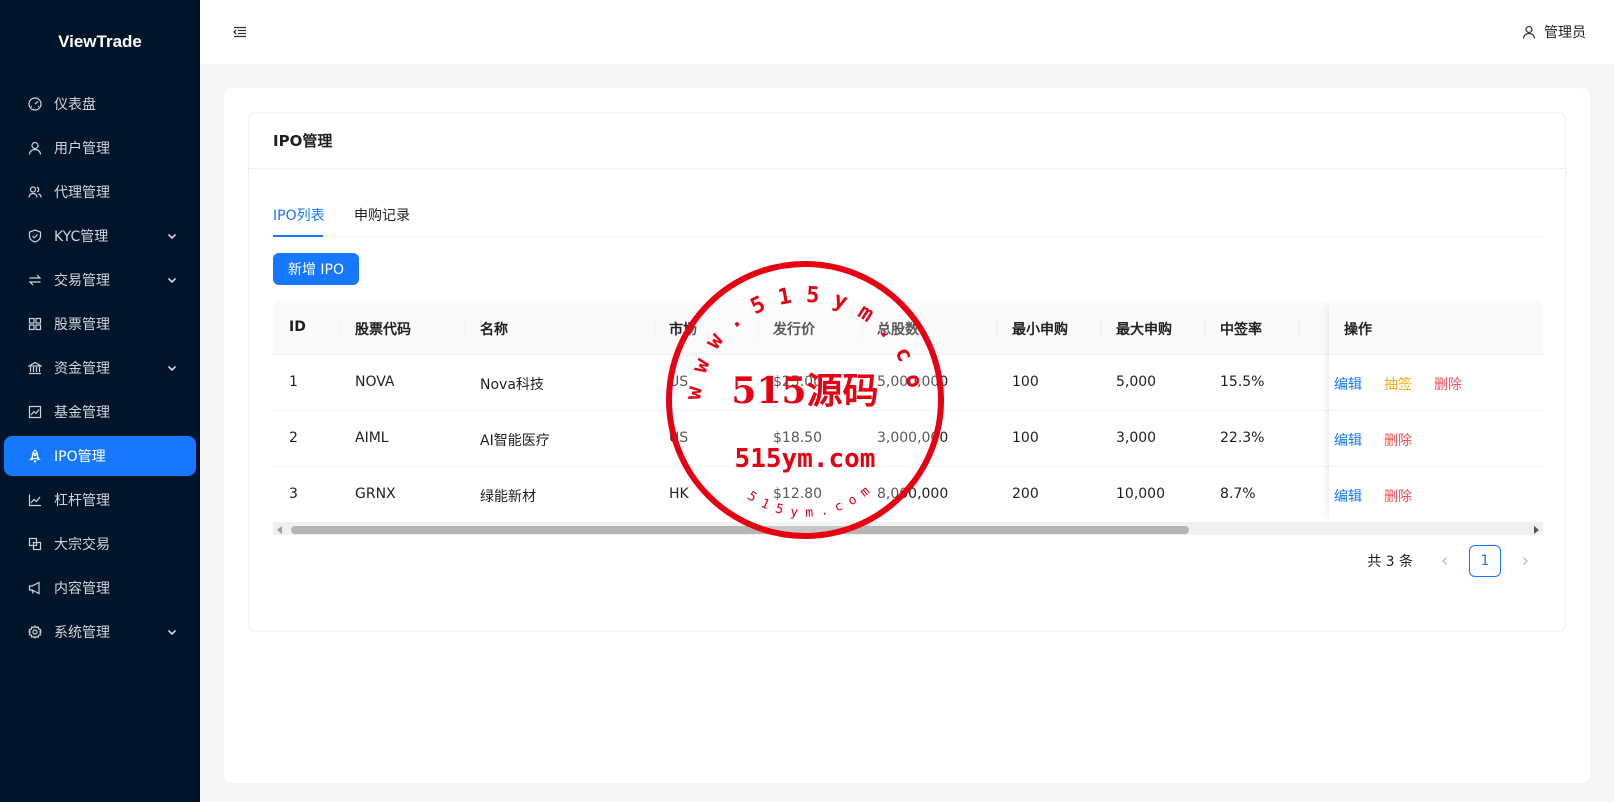 This screenshot has width=1614, height=802. Describe the element at coordinates (35, 280) in the screenshot. I see `swap-icon` at that location.